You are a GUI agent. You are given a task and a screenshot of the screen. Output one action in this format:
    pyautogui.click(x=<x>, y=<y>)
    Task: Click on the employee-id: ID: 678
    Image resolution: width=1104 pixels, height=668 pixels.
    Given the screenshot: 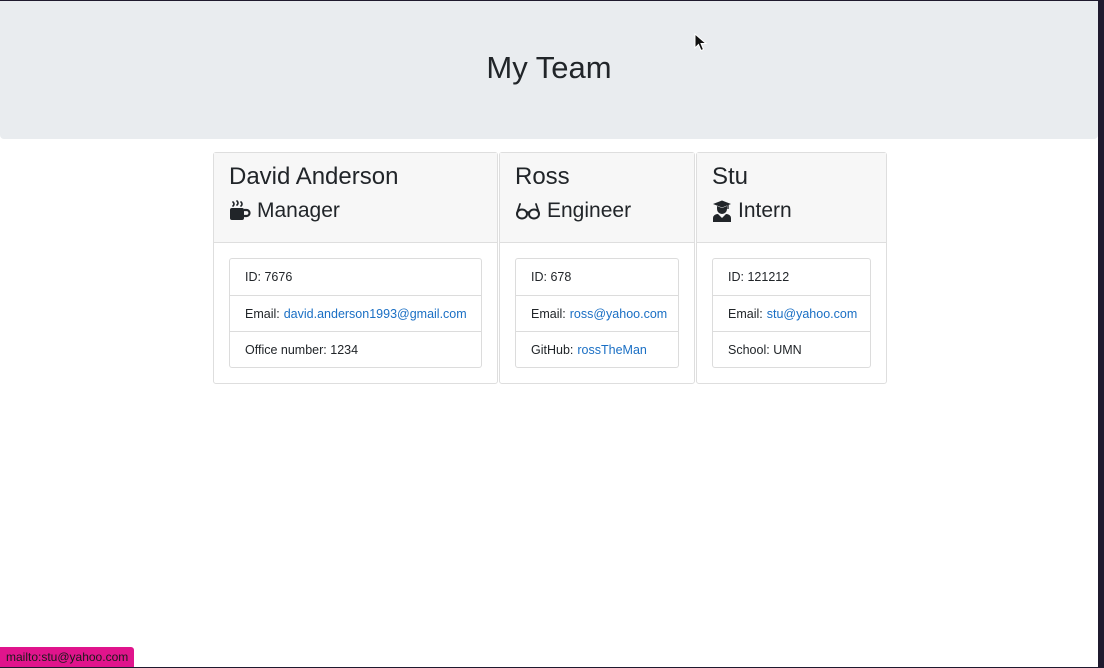 What is the action you would take?
    pyautogui.click(x=551, y=277)
    